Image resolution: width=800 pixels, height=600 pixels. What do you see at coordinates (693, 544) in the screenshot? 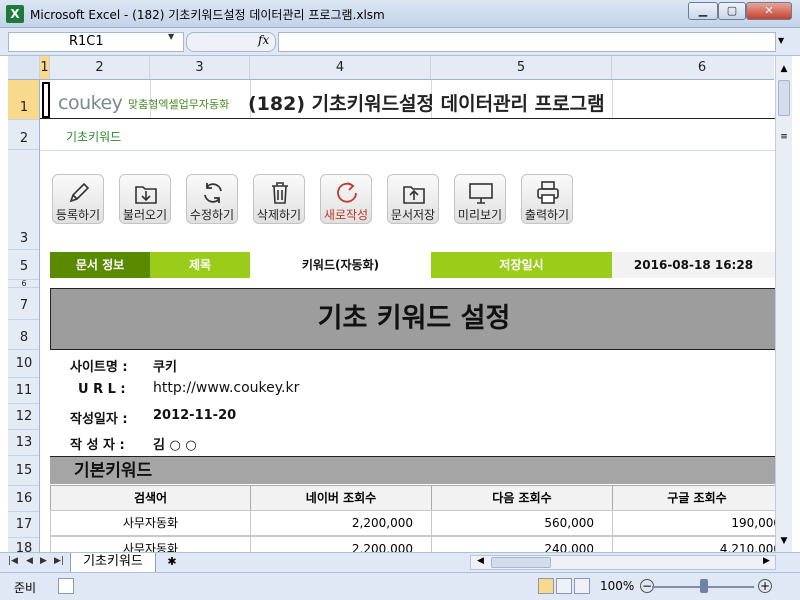
I see `table-cell: 4,210,000` at bounding box center [693, 544].